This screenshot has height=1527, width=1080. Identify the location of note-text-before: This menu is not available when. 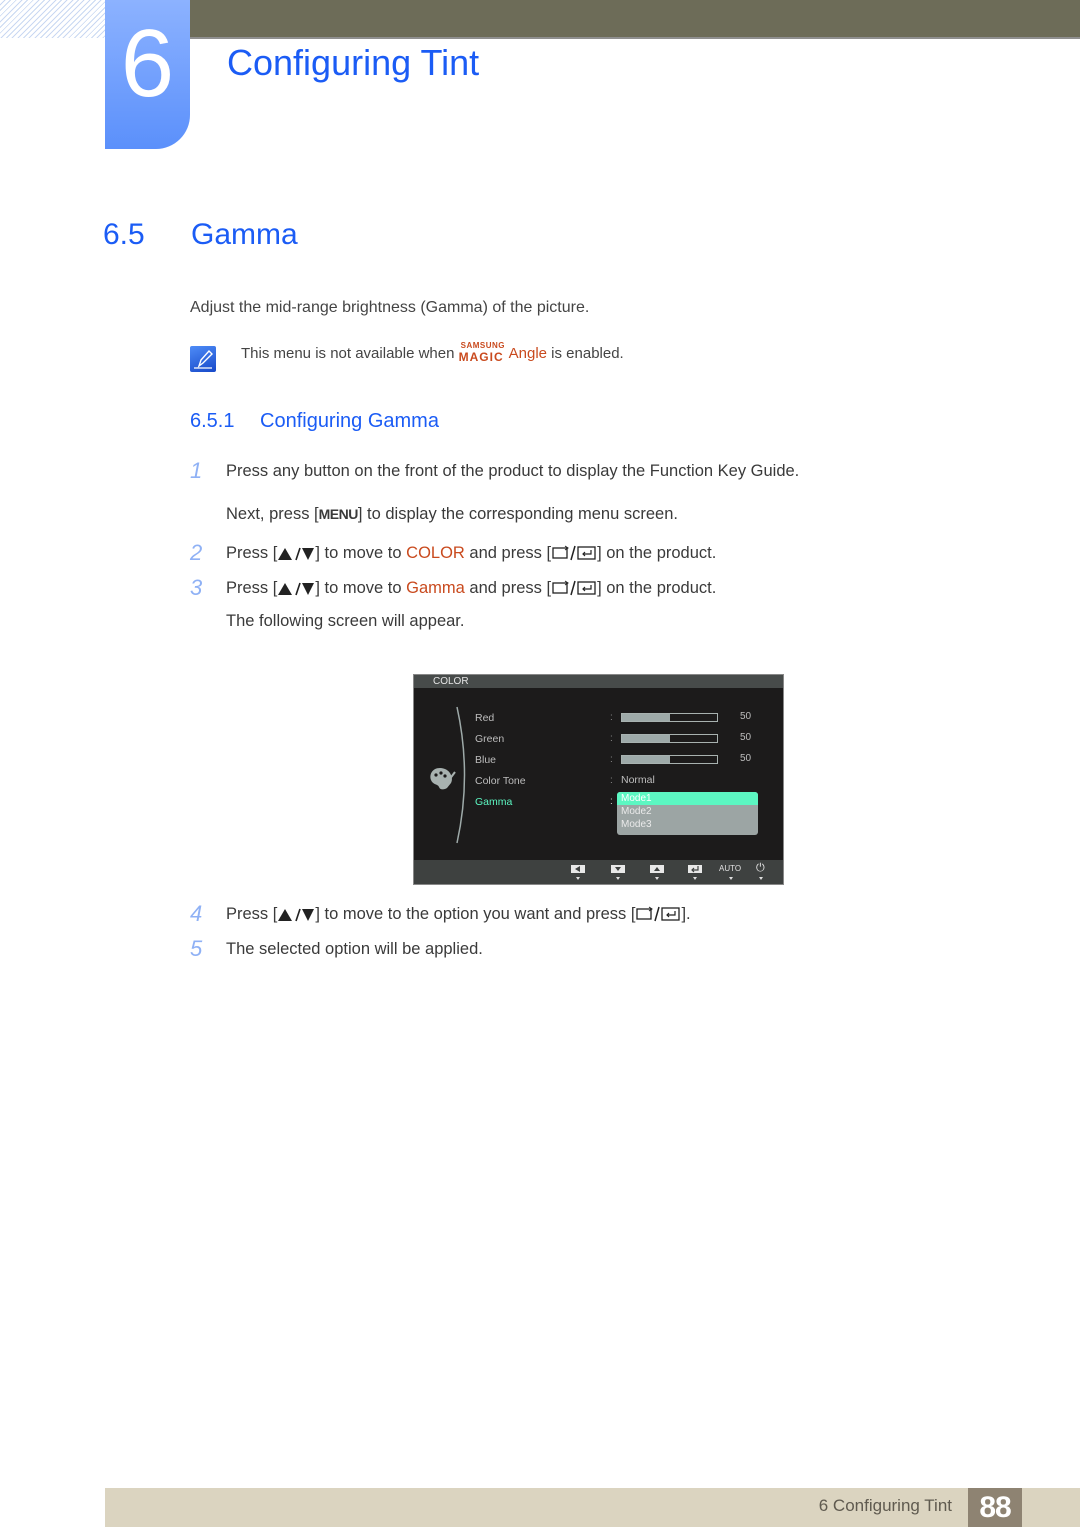
(350, 353).